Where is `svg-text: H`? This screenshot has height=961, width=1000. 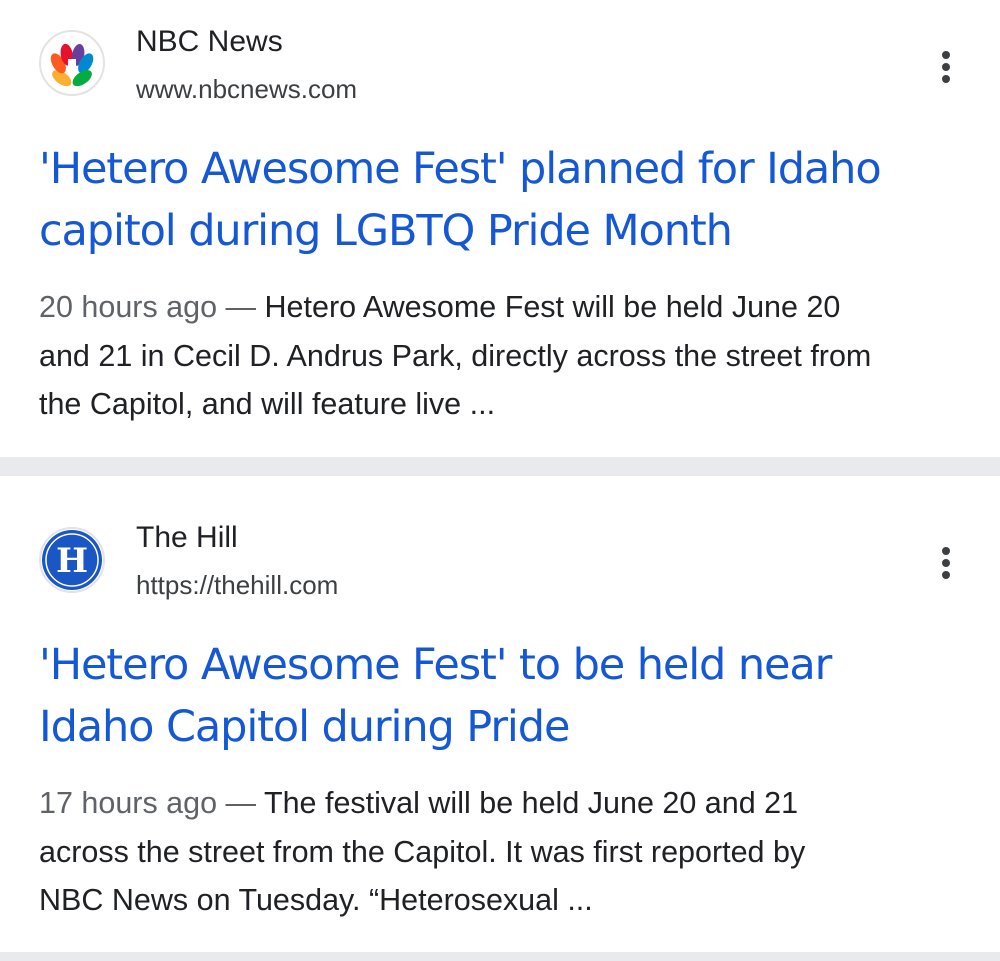 svg-text: H is located at coordinates (72, 561).